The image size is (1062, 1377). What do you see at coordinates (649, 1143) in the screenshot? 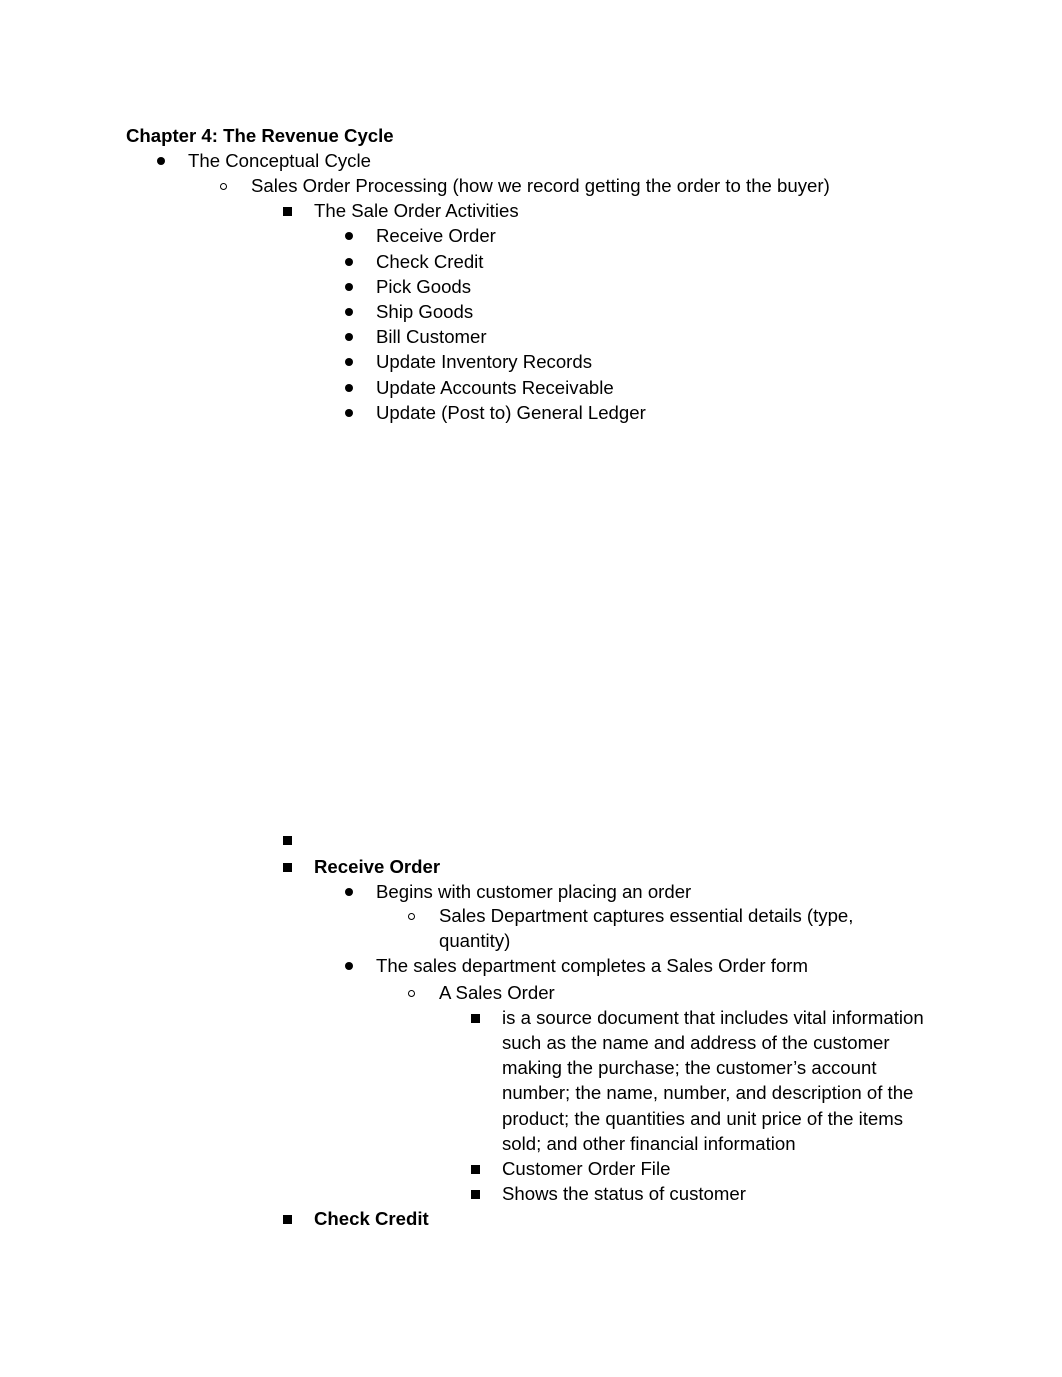
I see `definition-line: sold; and other financial information` at bounding box center [649, 1143].